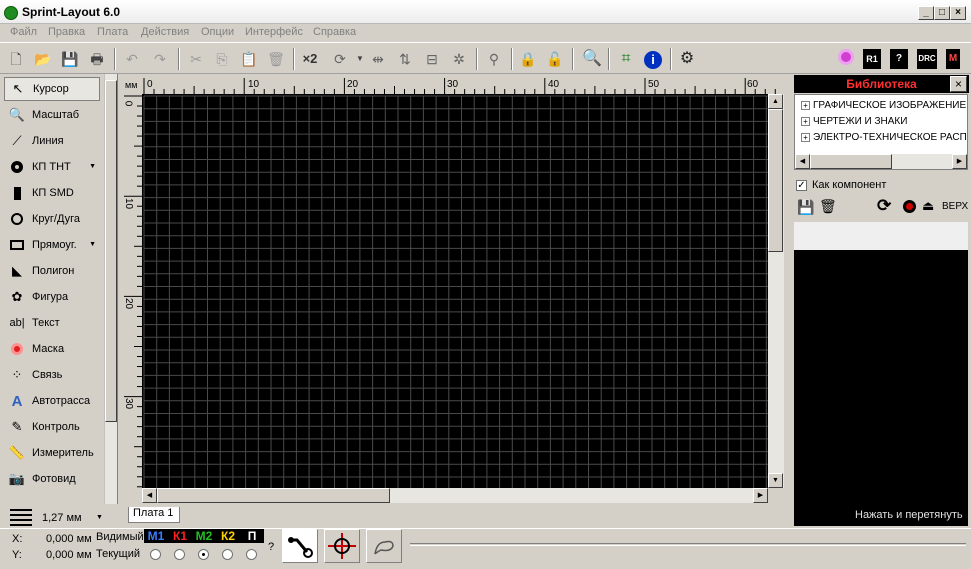 The height and width of the screenshot is (569, 971). What do you see at coordinates (899, 59) in the screenshot?
I see `help-check-icon: ?` at bounding box center [899, 59].